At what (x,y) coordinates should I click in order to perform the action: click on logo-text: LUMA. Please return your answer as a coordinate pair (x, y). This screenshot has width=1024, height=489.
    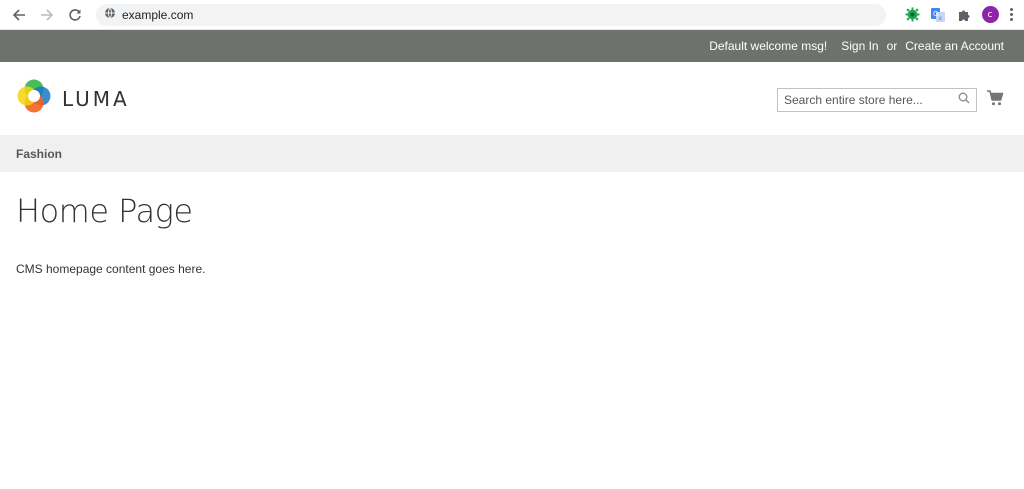
    Looking at the image, I should click on (96, 98).